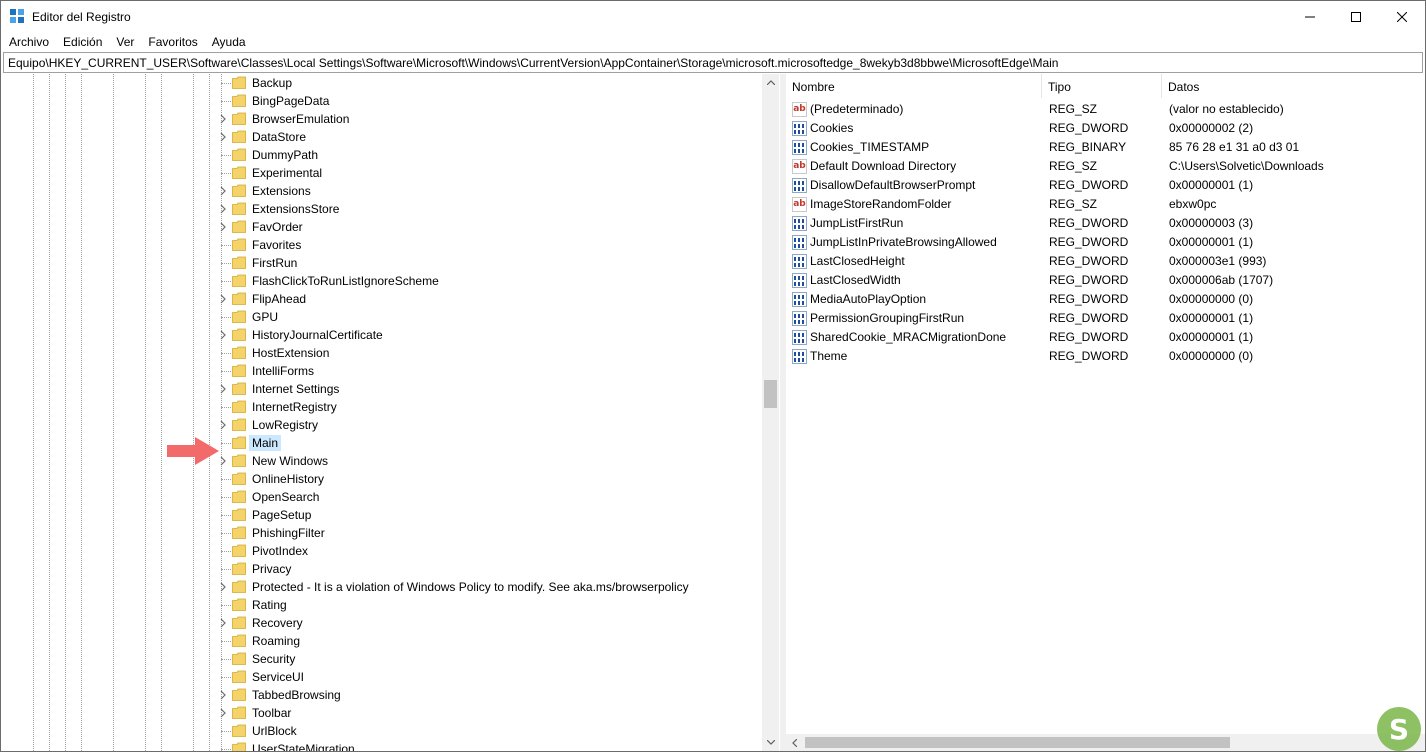 This screenshot has height=752, width=1426. What do you see at coordinates (33, 412) in the screenshot?
I see `tree-guide-line` at bounding box center [33, 412].